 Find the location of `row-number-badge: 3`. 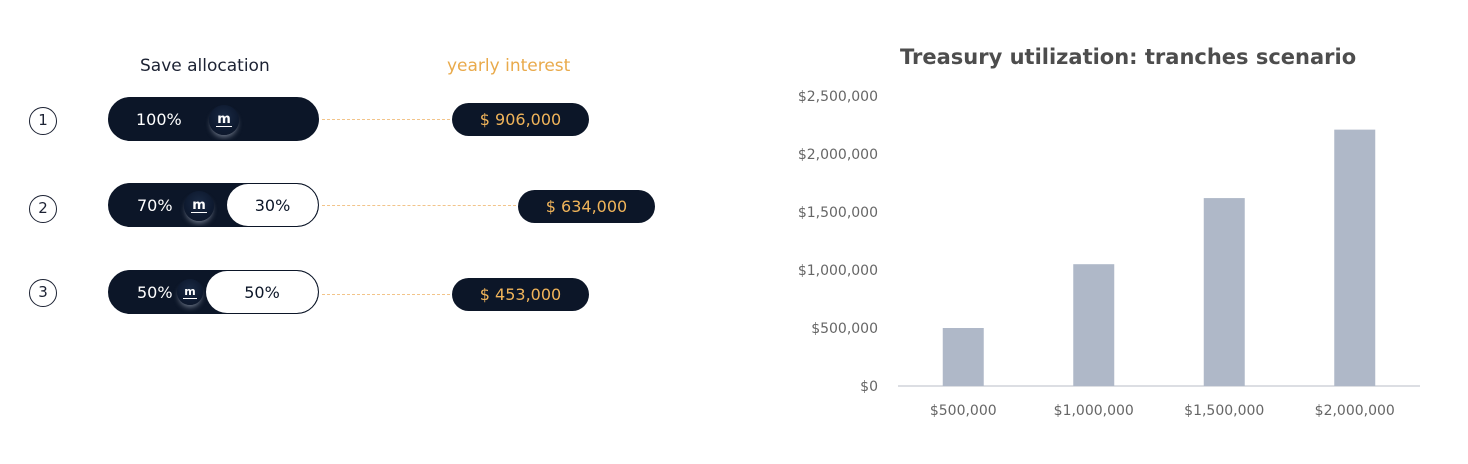

row-number-badge: 3 is located at coordinates (43, 293).